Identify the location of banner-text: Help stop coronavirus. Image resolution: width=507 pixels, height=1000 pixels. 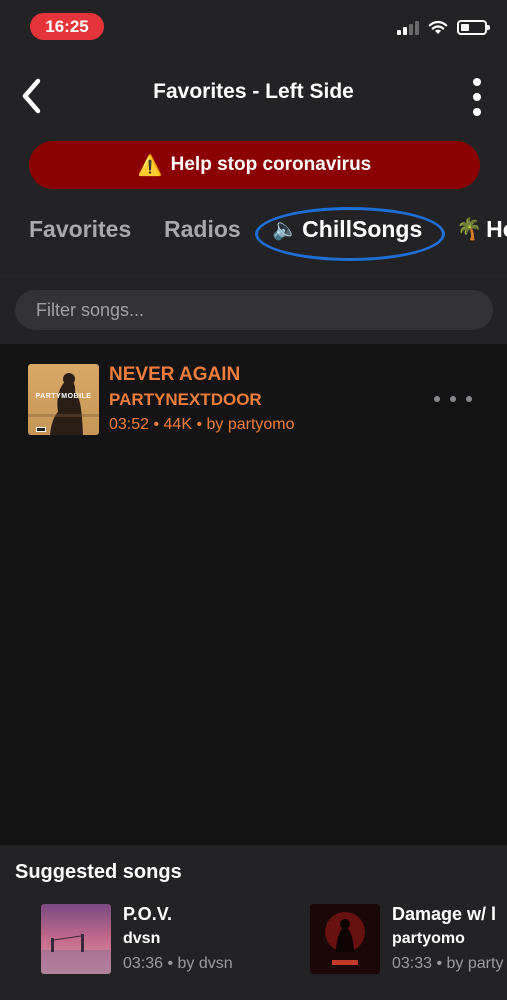
(271, 164).